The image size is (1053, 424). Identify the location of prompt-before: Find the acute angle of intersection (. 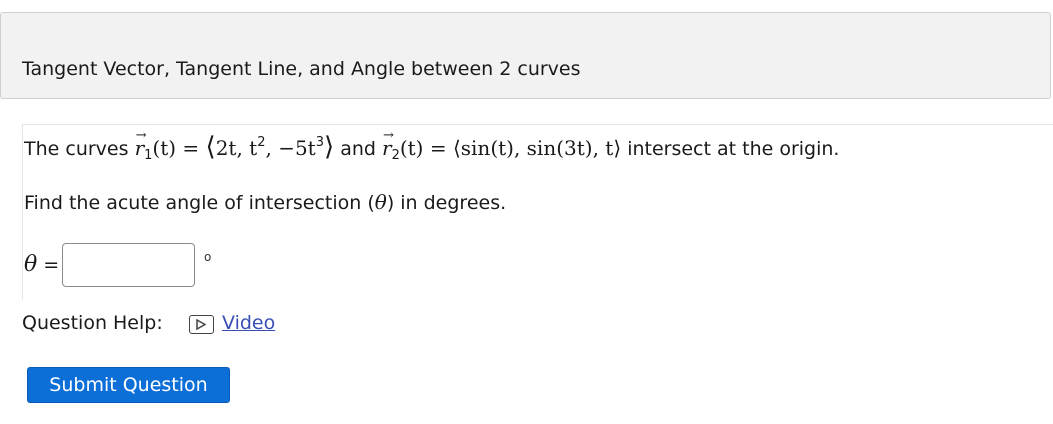
(199, 203).